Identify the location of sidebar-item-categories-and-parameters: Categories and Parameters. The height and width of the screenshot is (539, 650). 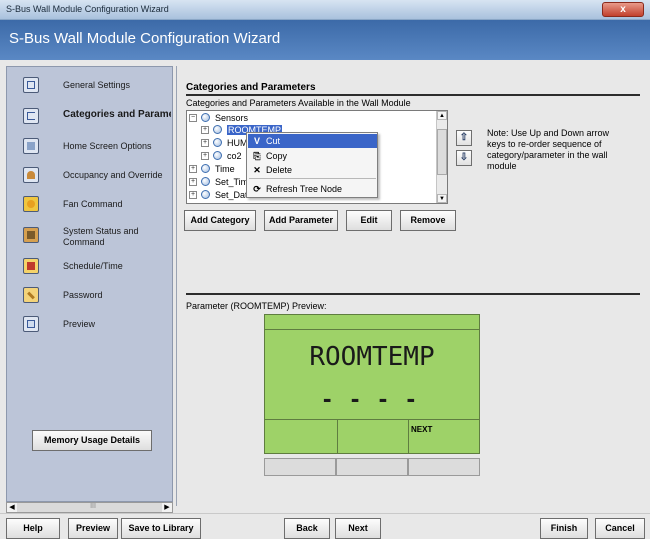
(89, 123).